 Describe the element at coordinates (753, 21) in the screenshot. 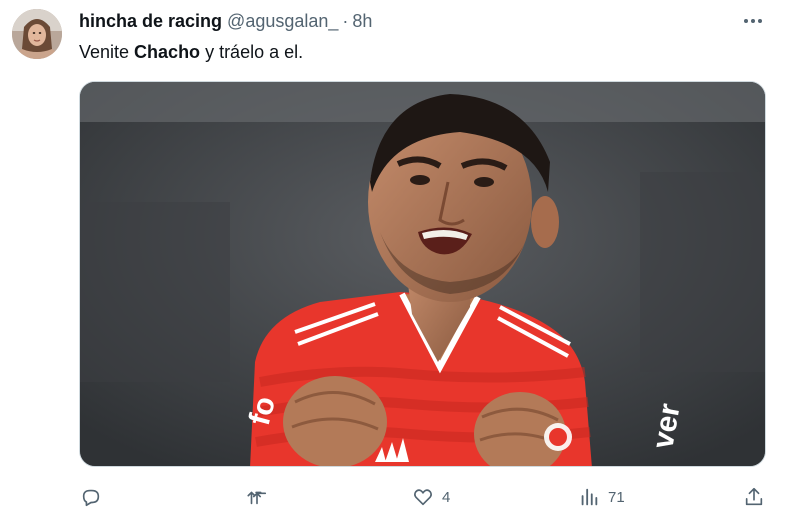

I see `more-options-button` at that location.